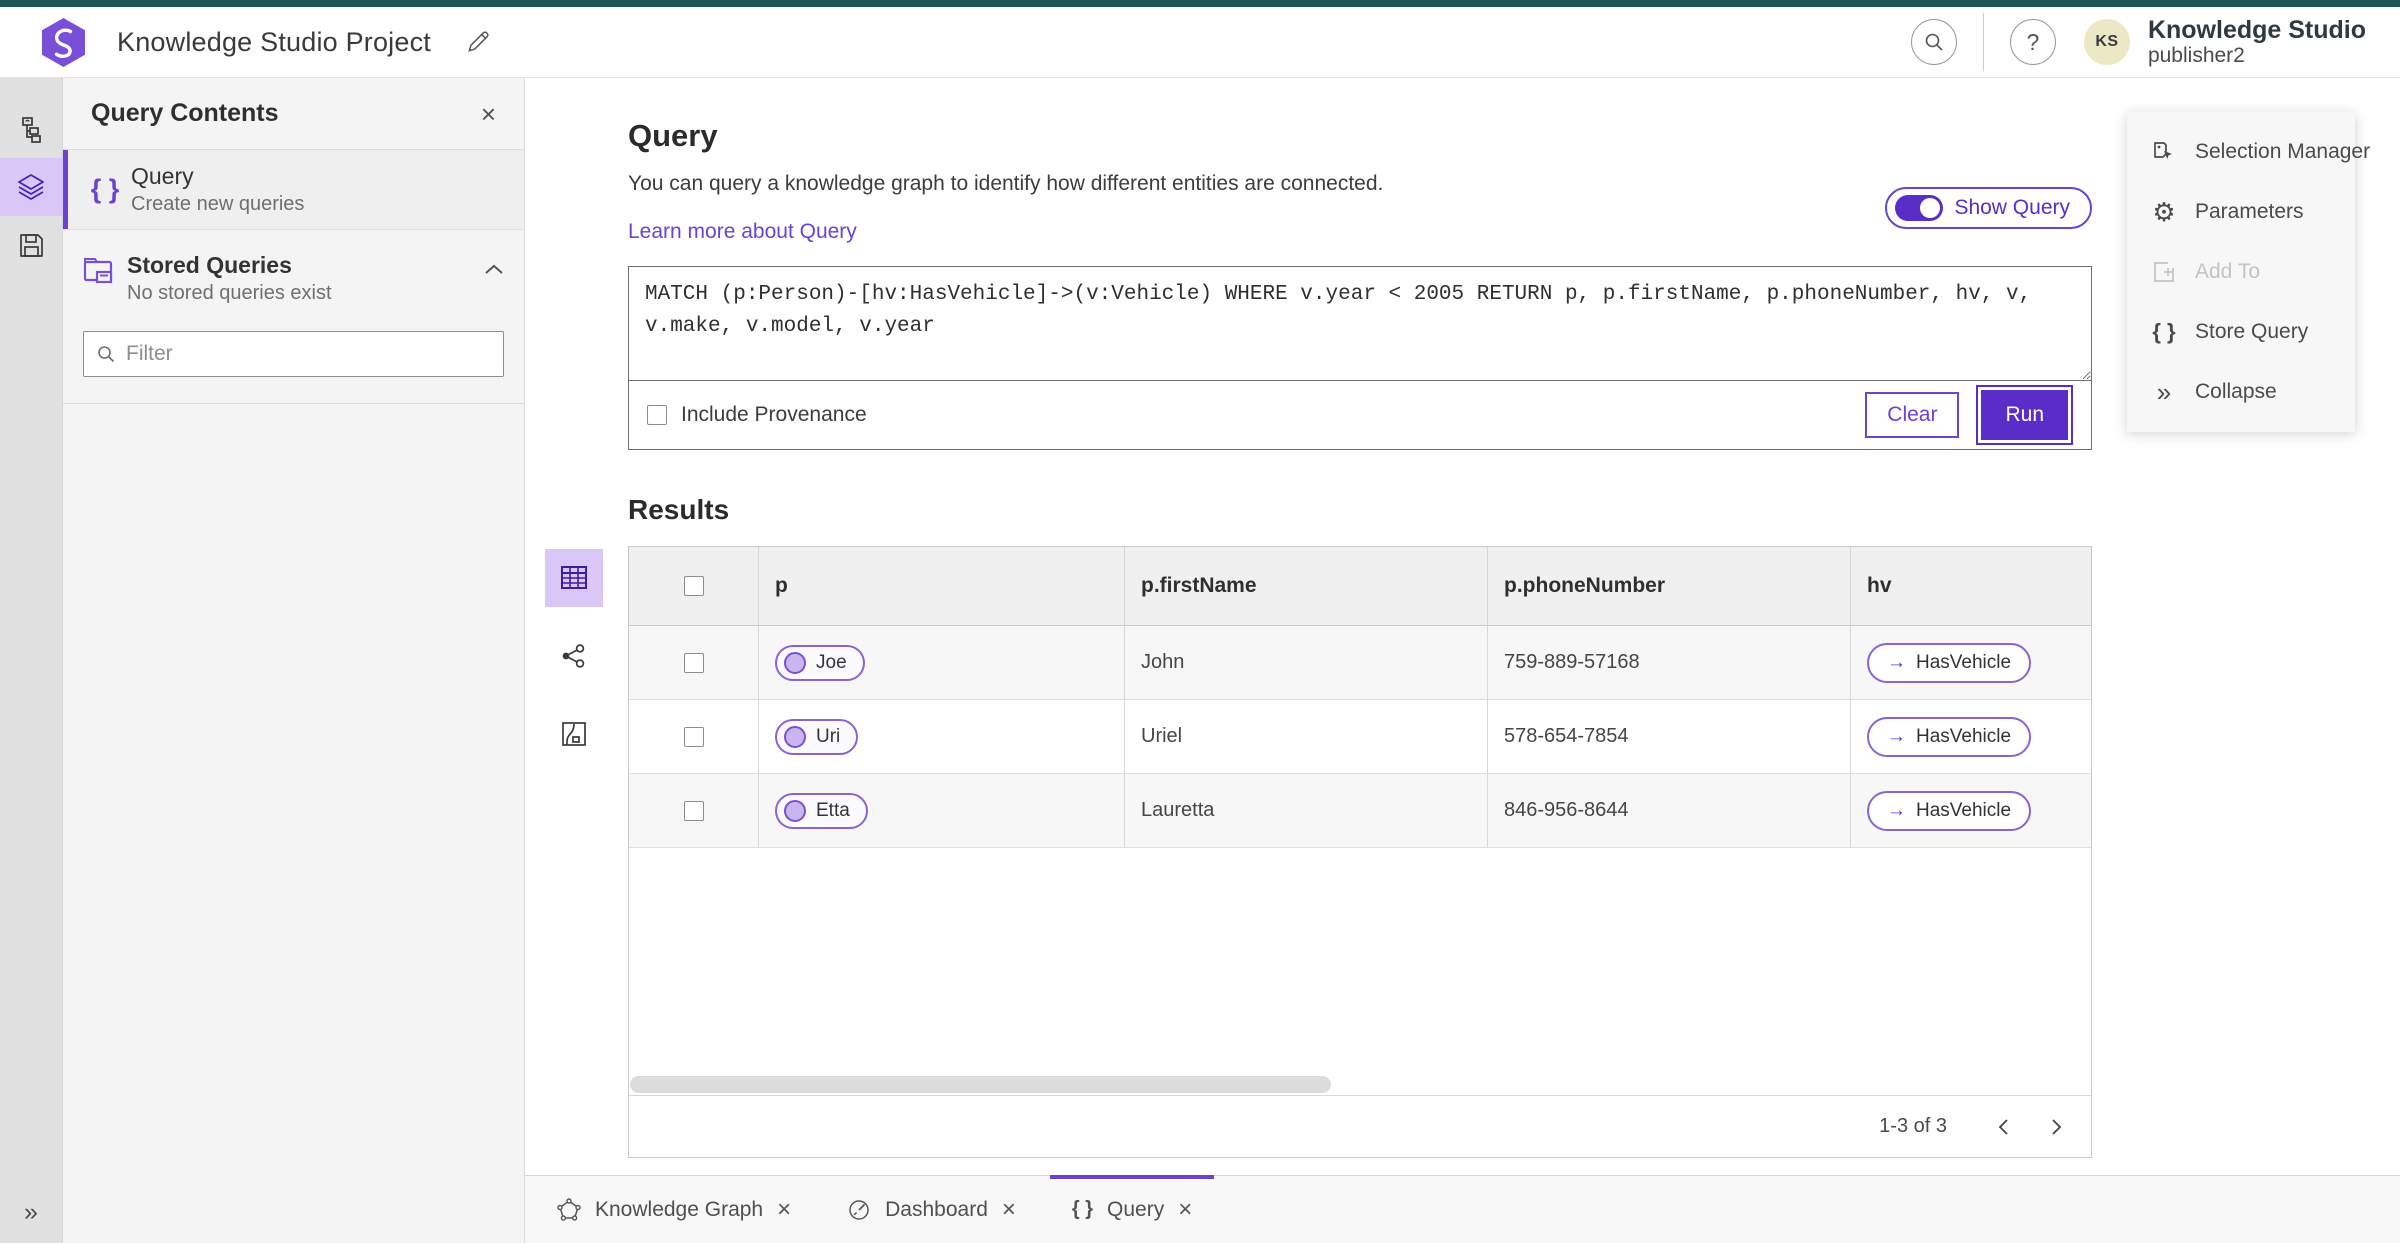 This screenshot has width=2400, height=1243. I want to click on collapse-section-button, so click(494, 266).